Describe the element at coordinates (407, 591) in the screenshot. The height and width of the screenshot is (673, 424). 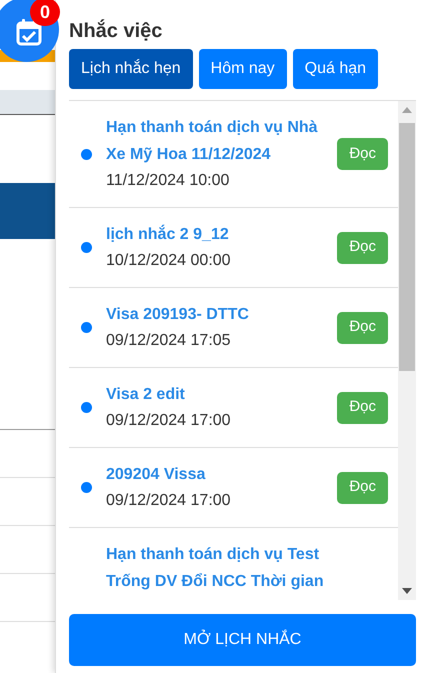
I see `scroll-down-icon` at that location.